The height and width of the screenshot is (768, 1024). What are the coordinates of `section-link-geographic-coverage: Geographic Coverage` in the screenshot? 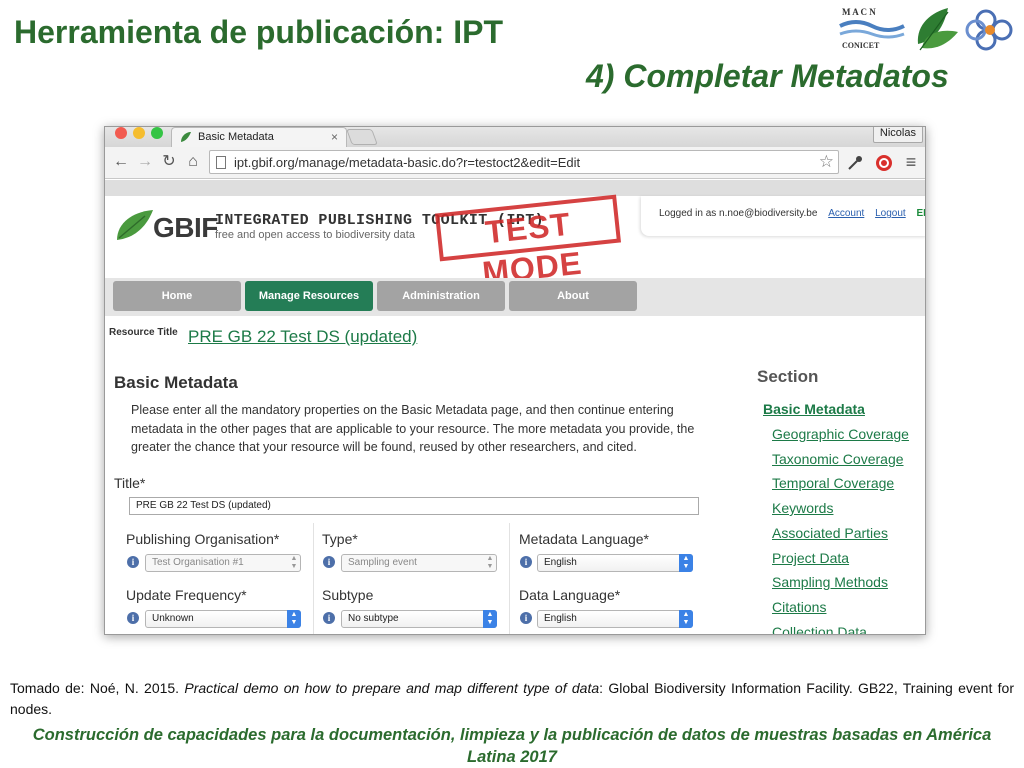 It's located at (840, 434).